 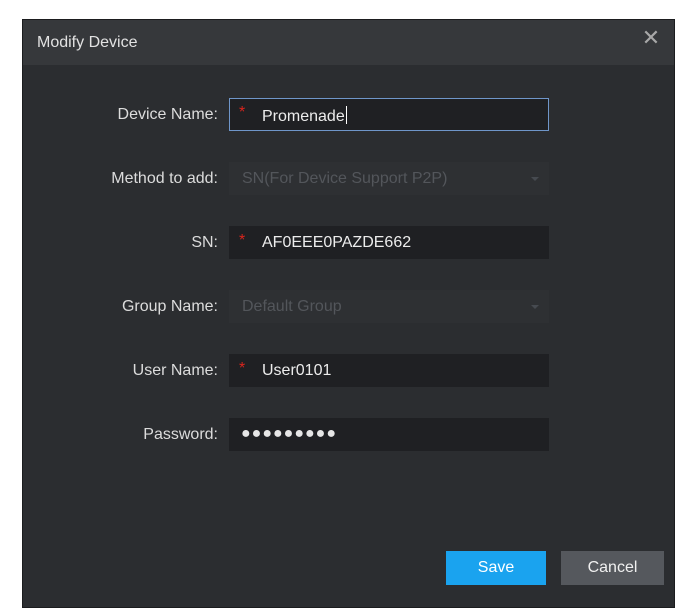 I want to click on dialog-title: Modify Device, so click(x=87, y=42).